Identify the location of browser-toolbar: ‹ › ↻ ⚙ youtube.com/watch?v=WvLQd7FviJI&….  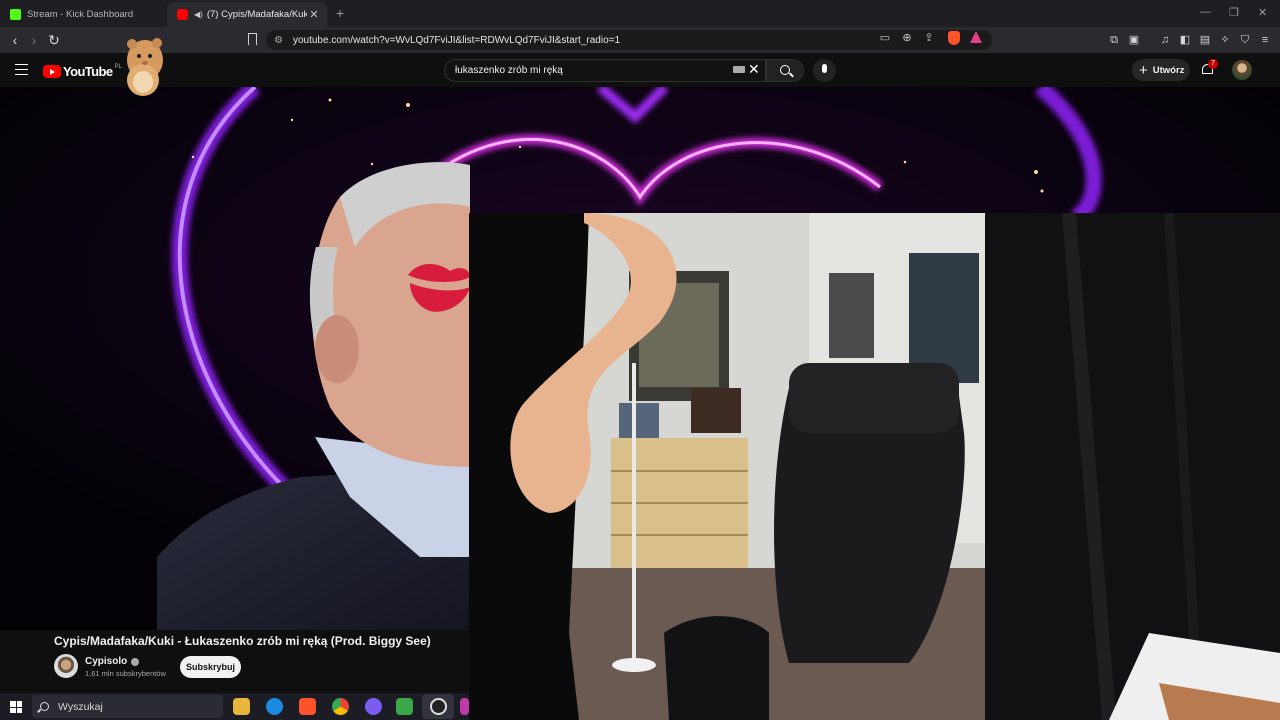
(640, 40).